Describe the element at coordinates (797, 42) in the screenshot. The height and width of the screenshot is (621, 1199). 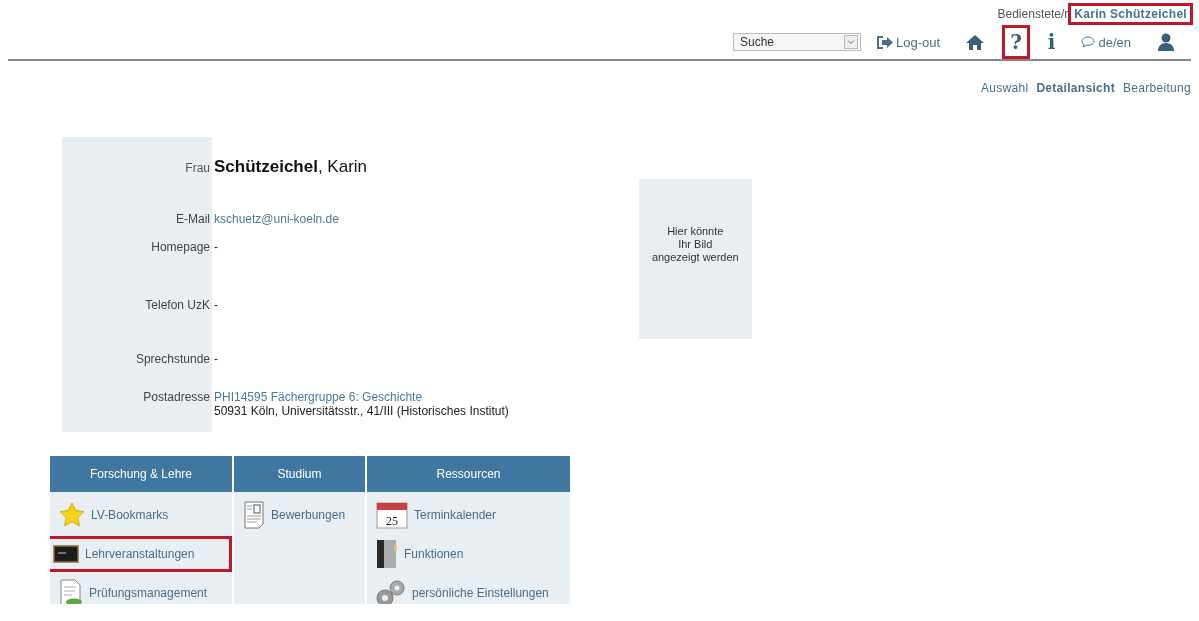
I see `search-select: Suche` at that location.